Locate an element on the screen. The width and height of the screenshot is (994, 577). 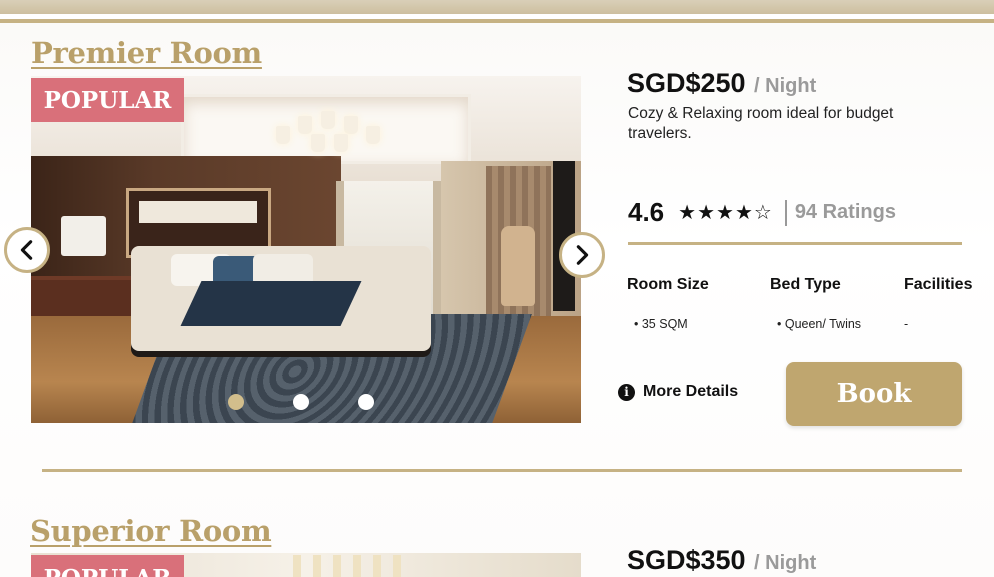
ratings-count: 94 Ratings is located at coordinates (845, 212).